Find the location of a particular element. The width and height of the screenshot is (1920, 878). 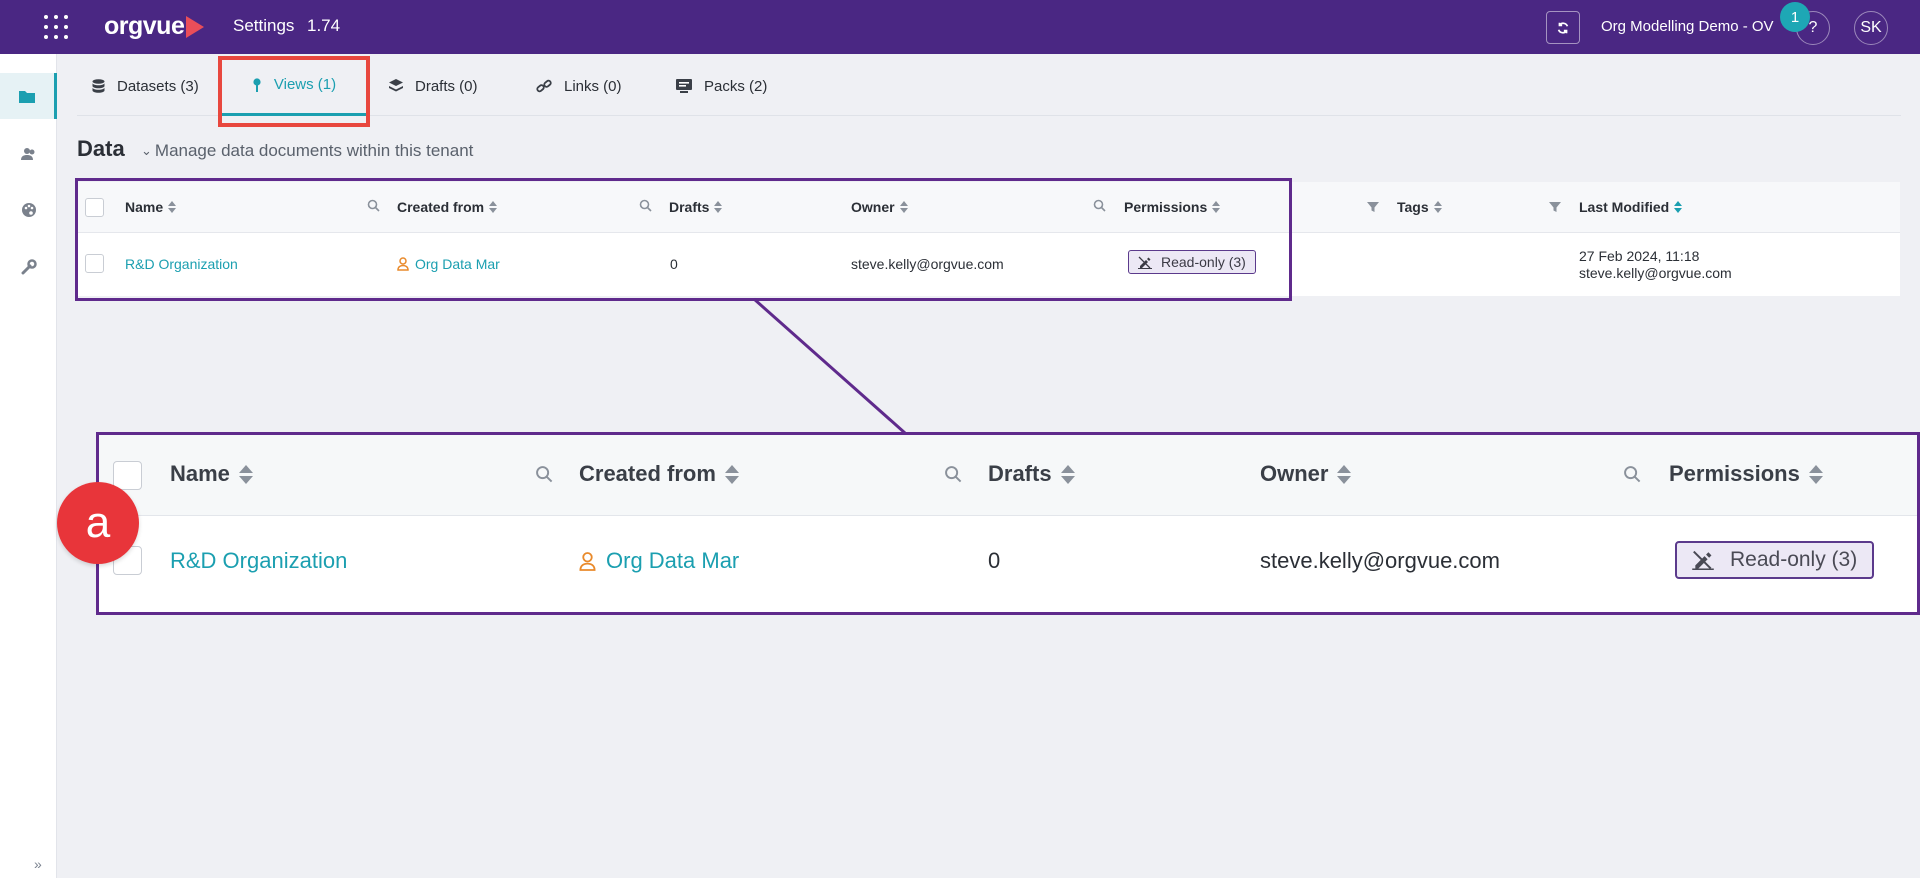

logo-mark-icon is located at coordinates (195, 26).